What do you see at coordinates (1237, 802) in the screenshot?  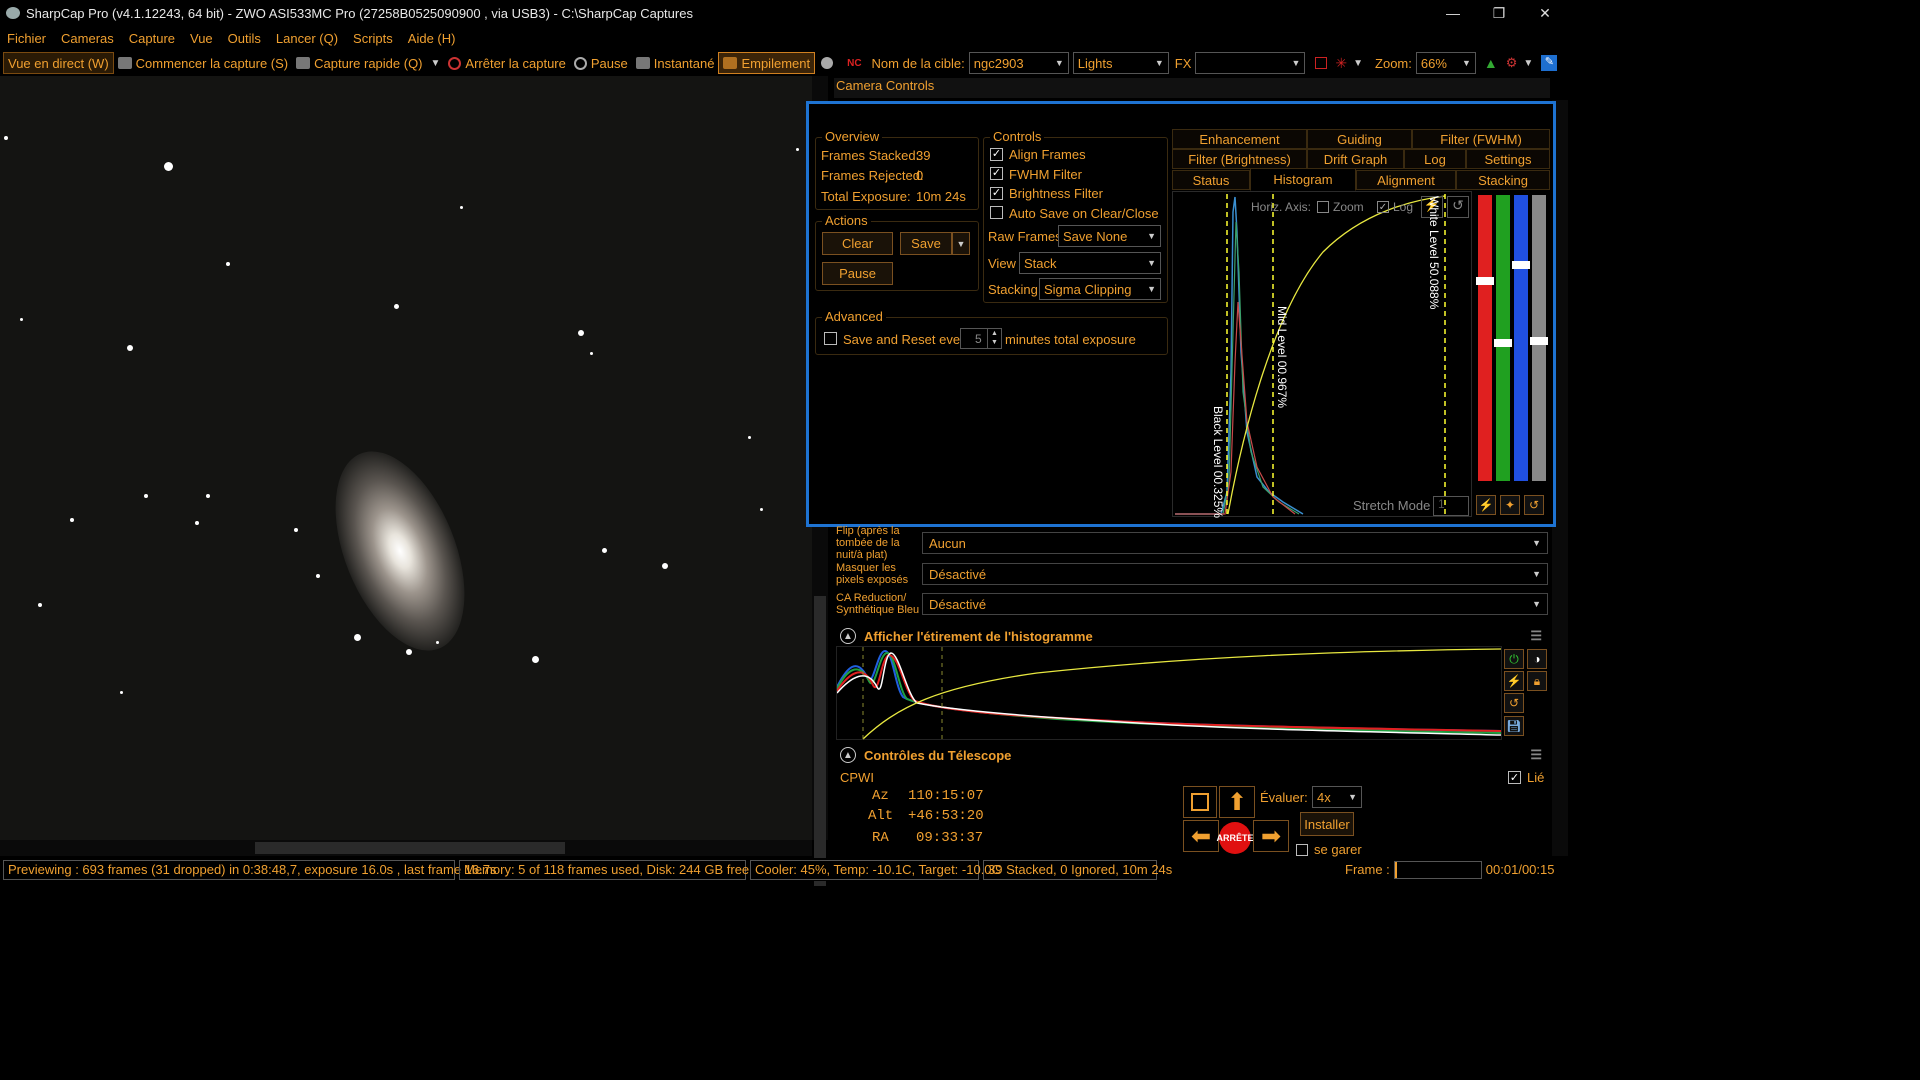 I see `move-north-button: ⬆` at bounding box center [1237, 802].